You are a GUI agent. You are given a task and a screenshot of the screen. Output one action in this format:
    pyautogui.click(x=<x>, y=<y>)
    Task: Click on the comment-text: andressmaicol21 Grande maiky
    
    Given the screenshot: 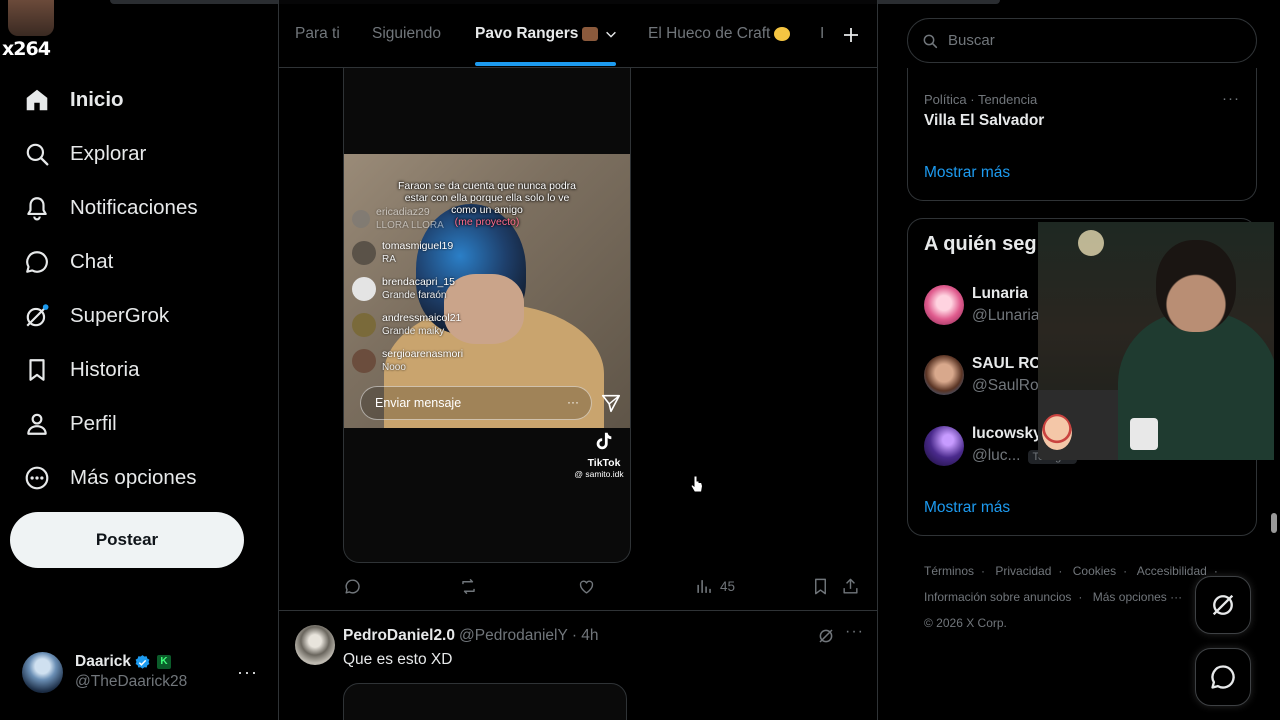 What is the action you would take?
    pyautogui.click(x=421, y=325)
    